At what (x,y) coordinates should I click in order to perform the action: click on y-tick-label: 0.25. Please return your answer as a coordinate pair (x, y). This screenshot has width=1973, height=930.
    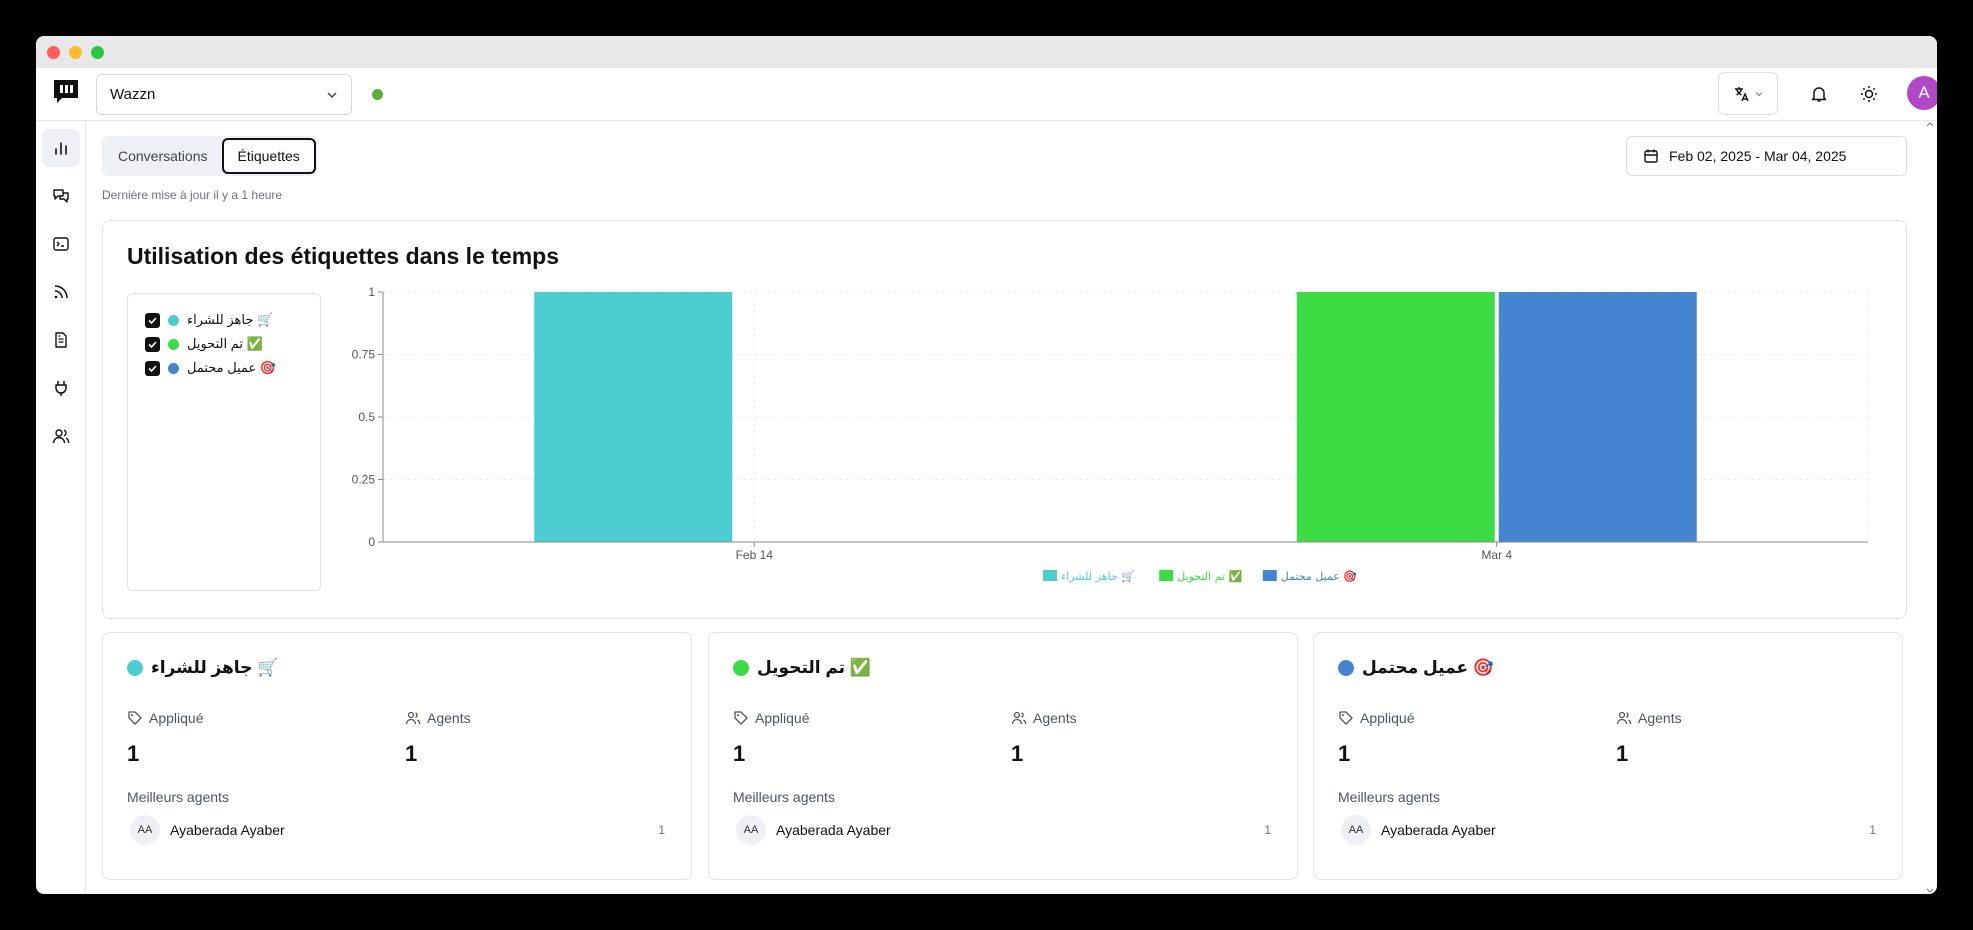
    Looking at the image, I should click on (364, 480).